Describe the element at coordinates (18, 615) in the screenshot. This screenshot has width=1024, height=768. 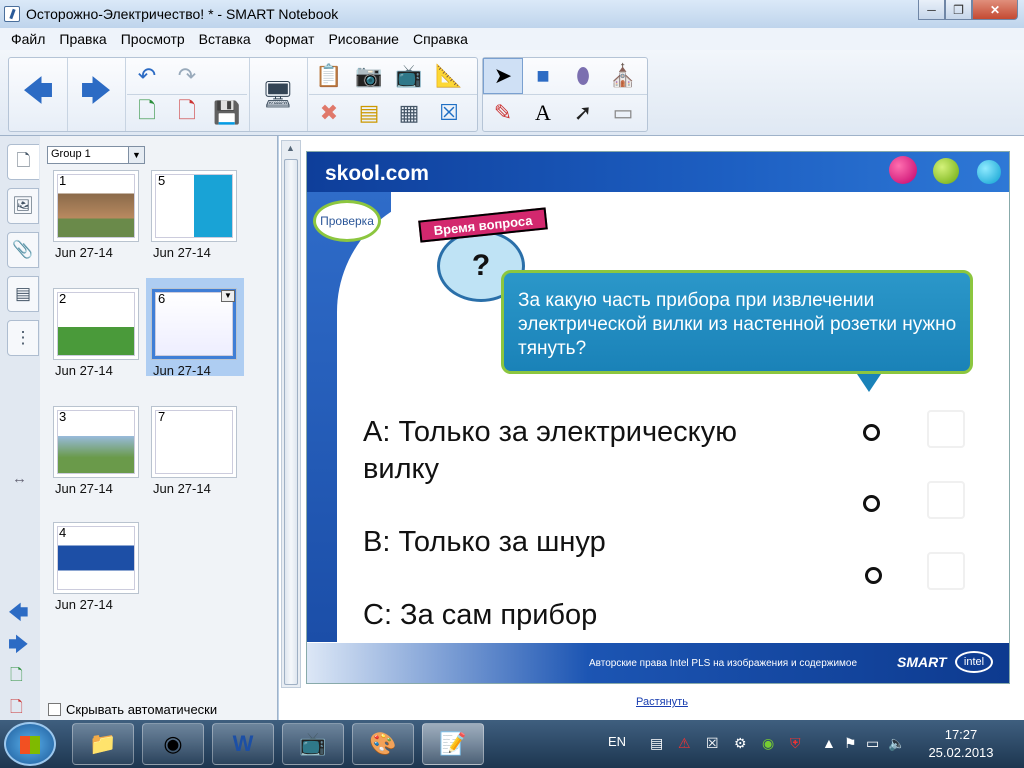
I see `move-sidebar-left-icon: 🡄` at that location.